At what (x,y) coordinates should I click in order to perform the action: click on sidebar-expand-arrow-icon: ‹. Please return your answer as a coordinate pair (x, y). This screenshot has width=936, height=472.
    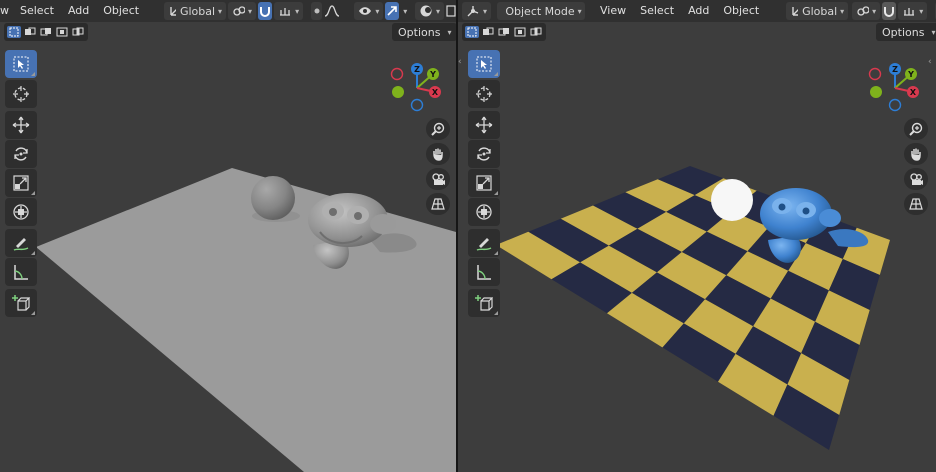
    Looking at the image, I should click on (930, 62).